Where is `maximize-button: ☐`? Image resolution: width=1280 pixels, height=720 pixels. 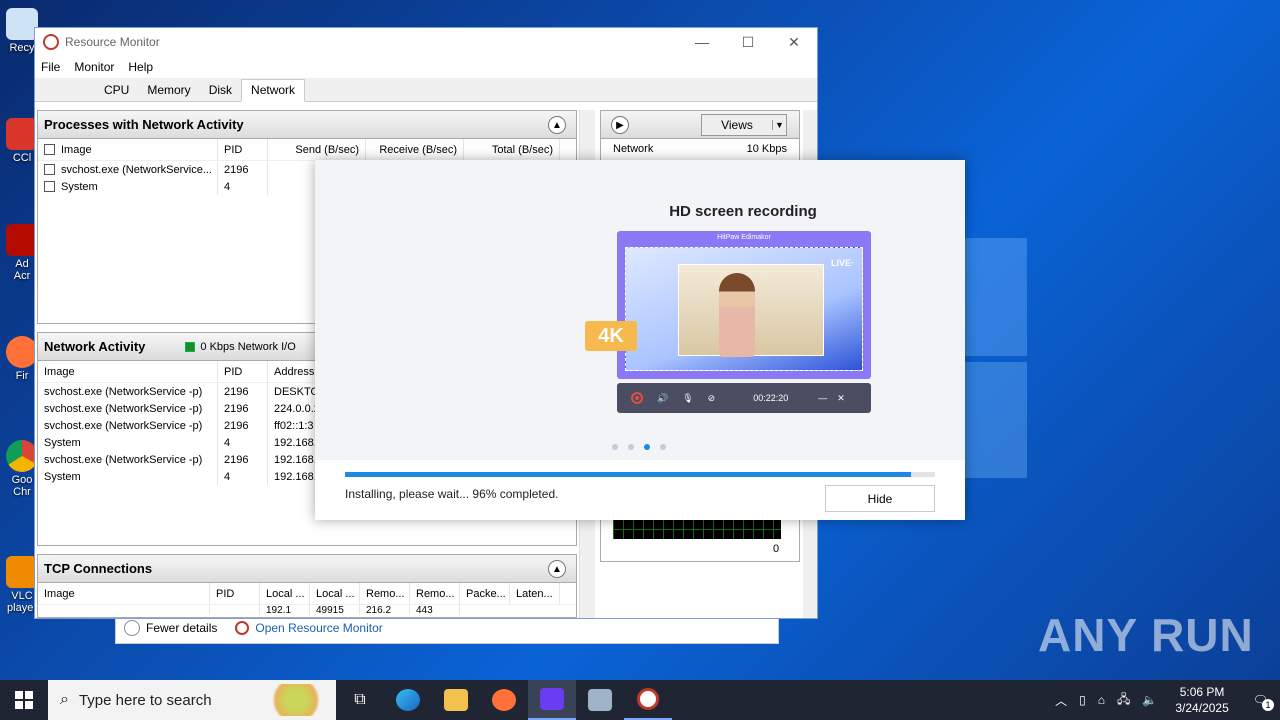 maximize-button: ☐ is located at coordinates (748, 42).